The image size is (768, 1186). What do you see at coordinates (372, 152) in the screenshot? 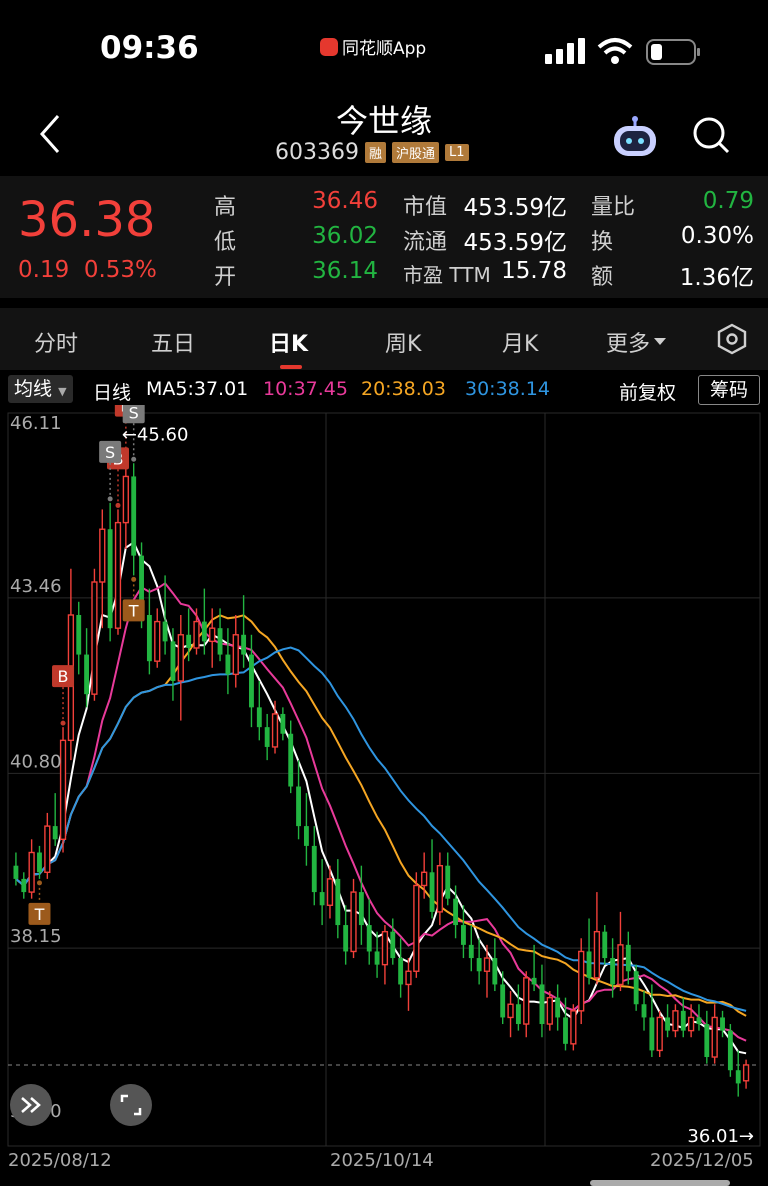
I see `stock-code-line: 603369 融 沪股通 L1` at bounding box center [372, 152].